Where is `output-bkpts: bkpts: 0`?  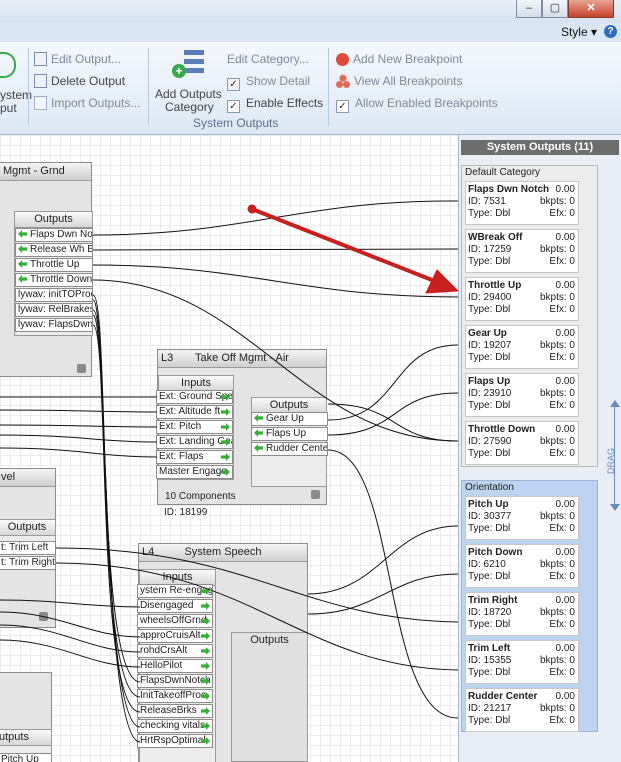
output-bkpts: bkpts: 0 is located at coordinates (557, 297).